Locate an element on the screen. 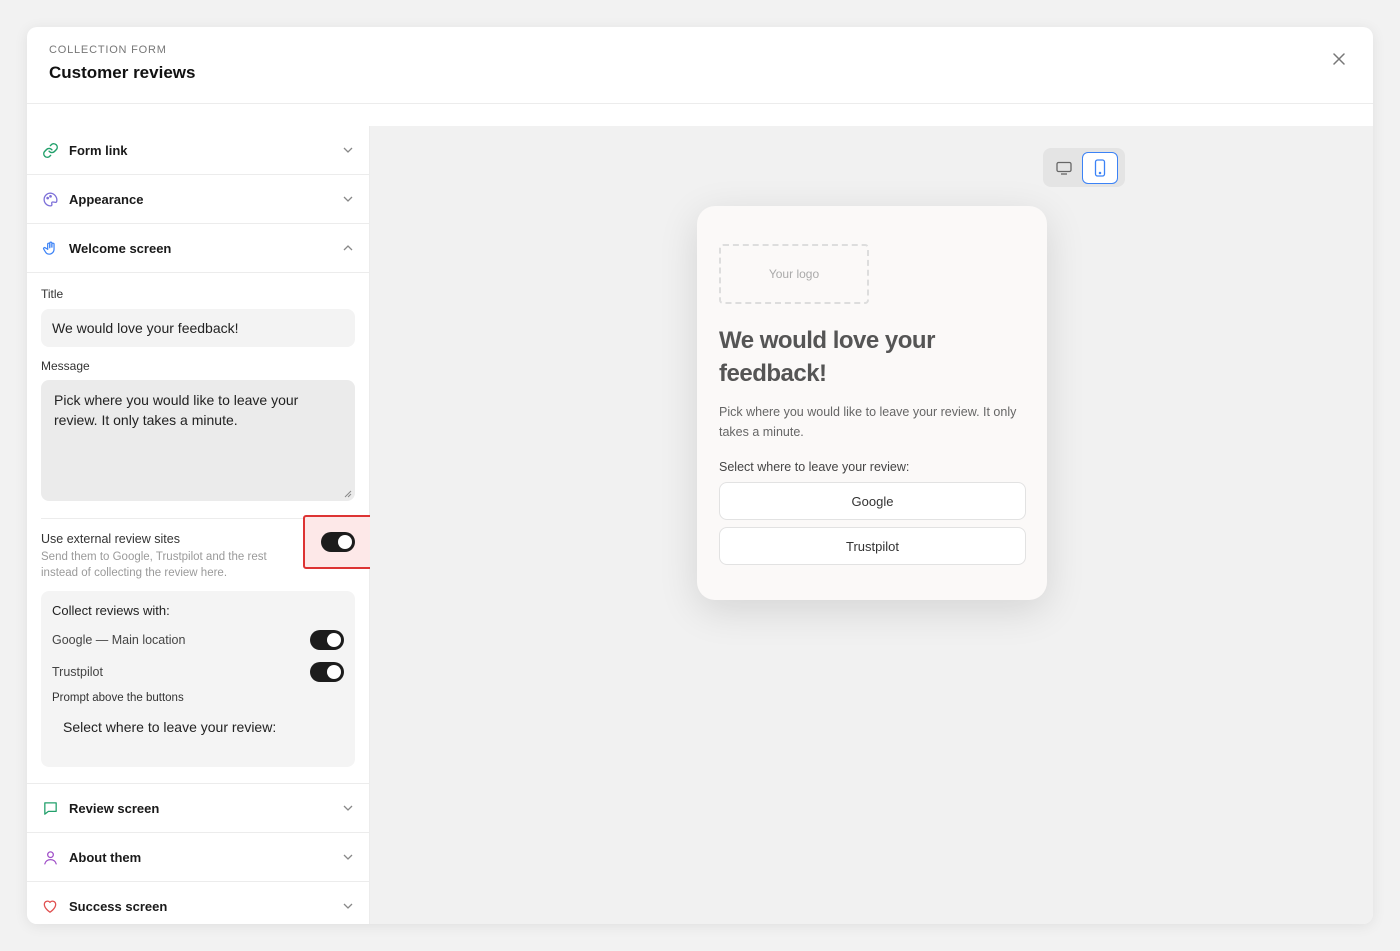 The width and height of the screenshot is (1400, 951). mobile-icon is located at coordinates (1100, 167).